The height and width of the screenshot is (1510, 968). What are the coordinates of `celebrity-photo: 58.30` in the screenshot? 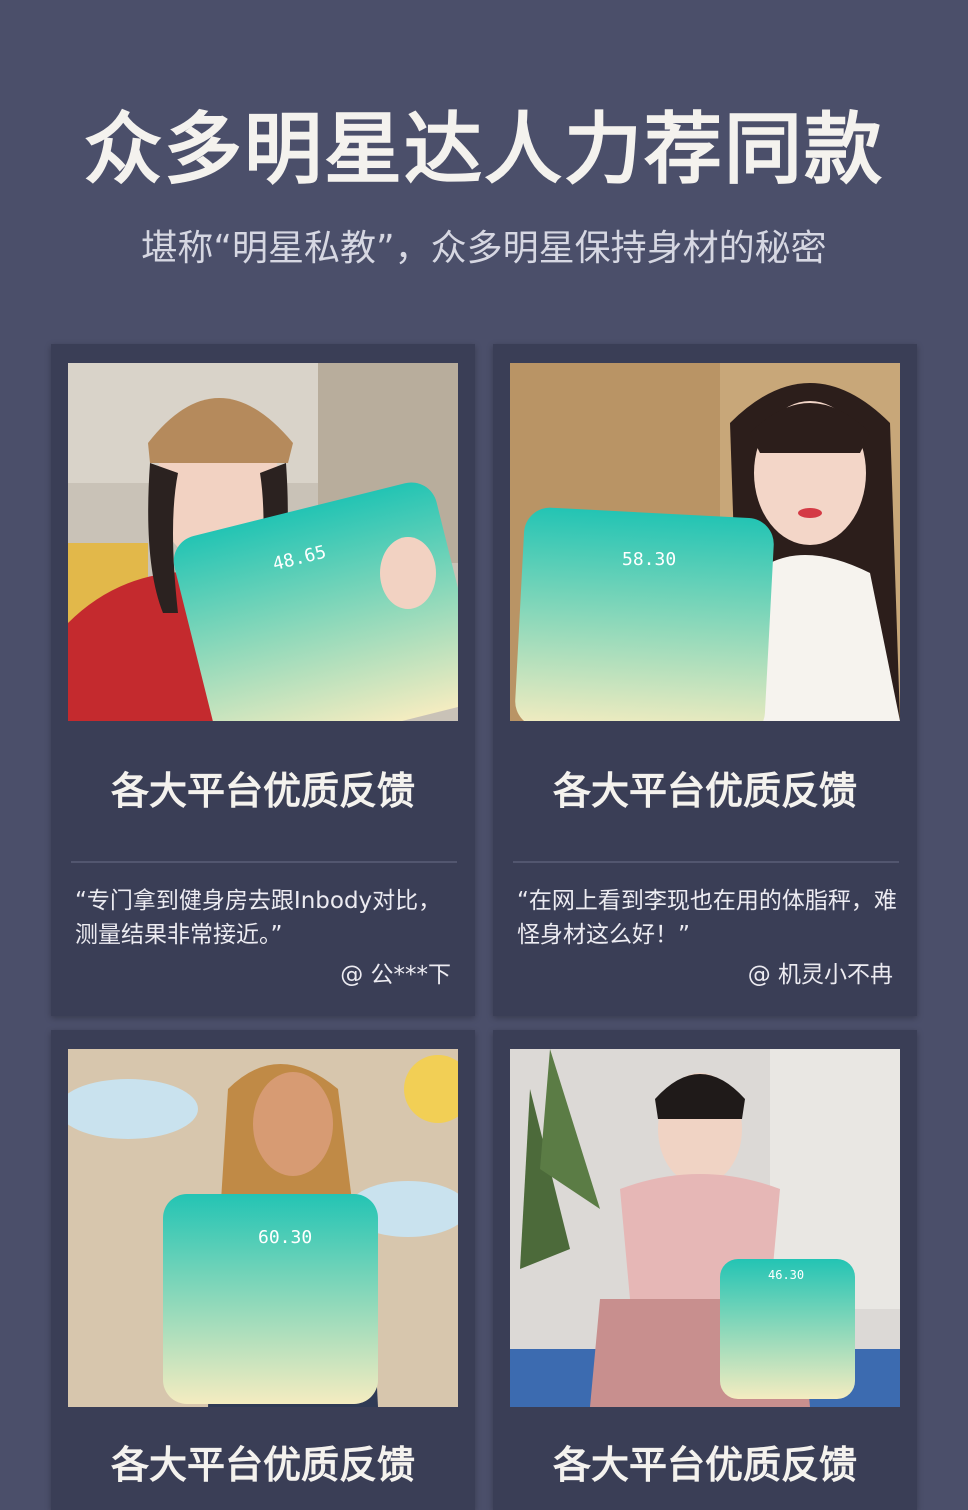 It's located at (705, 542).